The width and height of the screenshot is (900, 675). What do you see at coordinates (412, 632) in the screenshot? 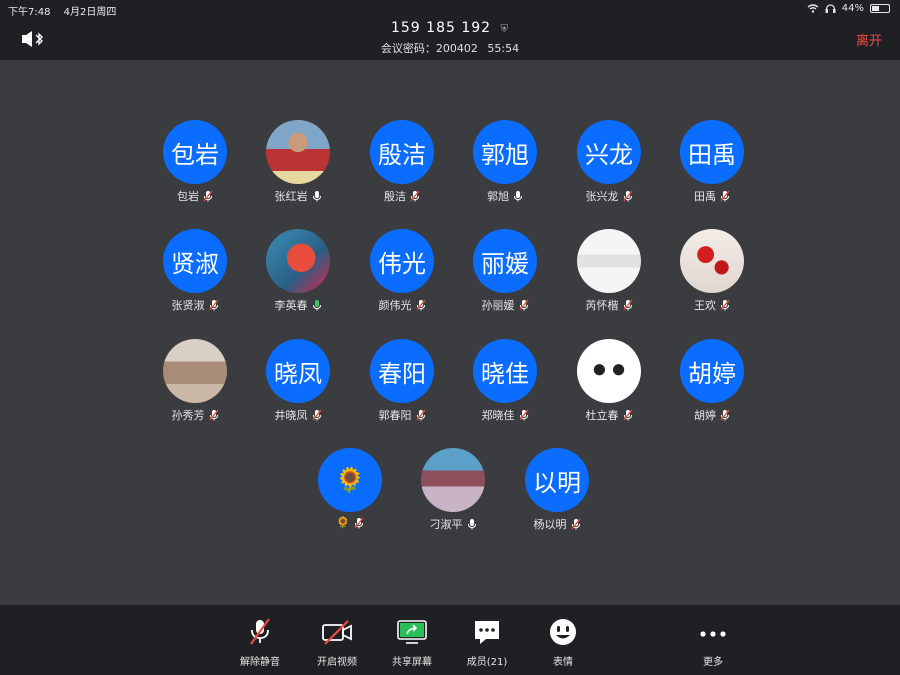
I see `share-screen-icon` at bounding box center [412, 632].